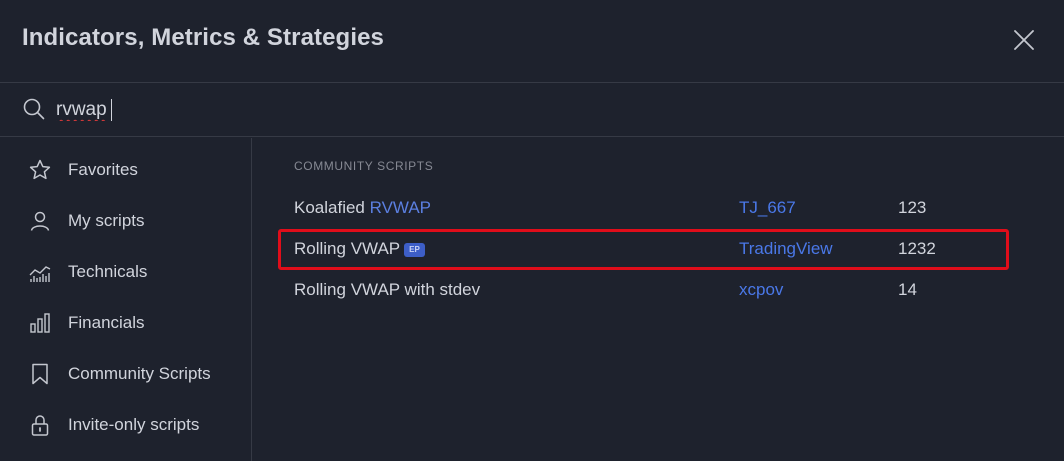 The width and height of the screenshot is (1064, 461). What do you see at coordinates (364, 166) in the screenshot?
I see `section-label: COMMUNITY SCRIPTS` at bounding box center [364, 166].